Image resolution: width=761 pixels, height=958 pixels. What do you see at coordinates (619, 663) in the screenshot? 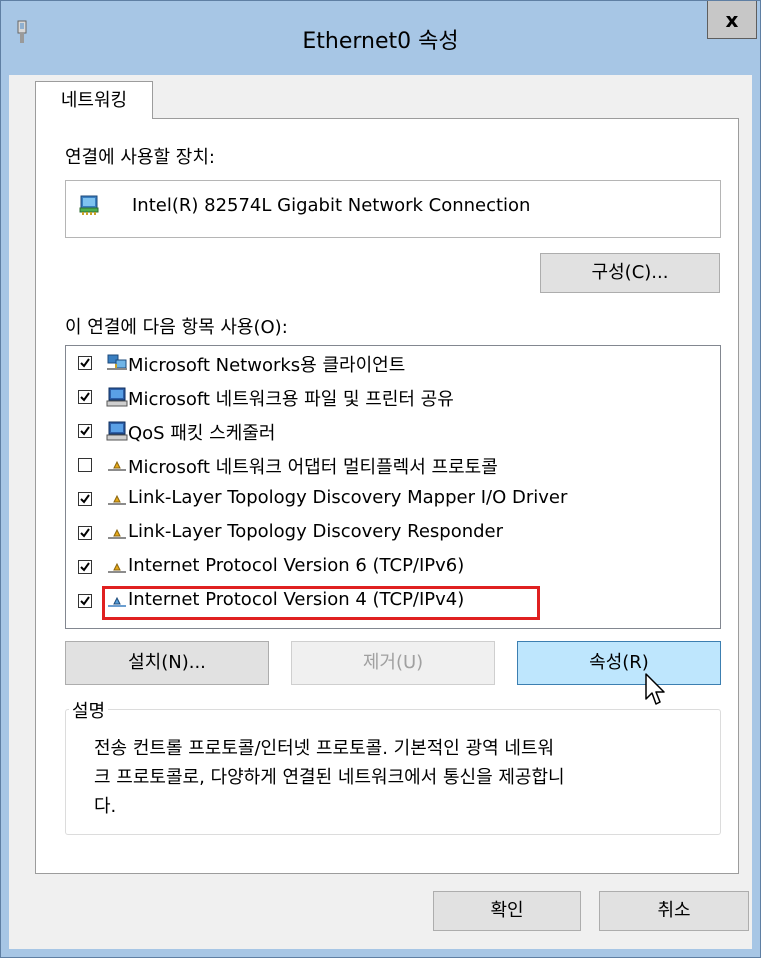
I see `properties-button: 속성(R)` at bounding box center [619, 663].